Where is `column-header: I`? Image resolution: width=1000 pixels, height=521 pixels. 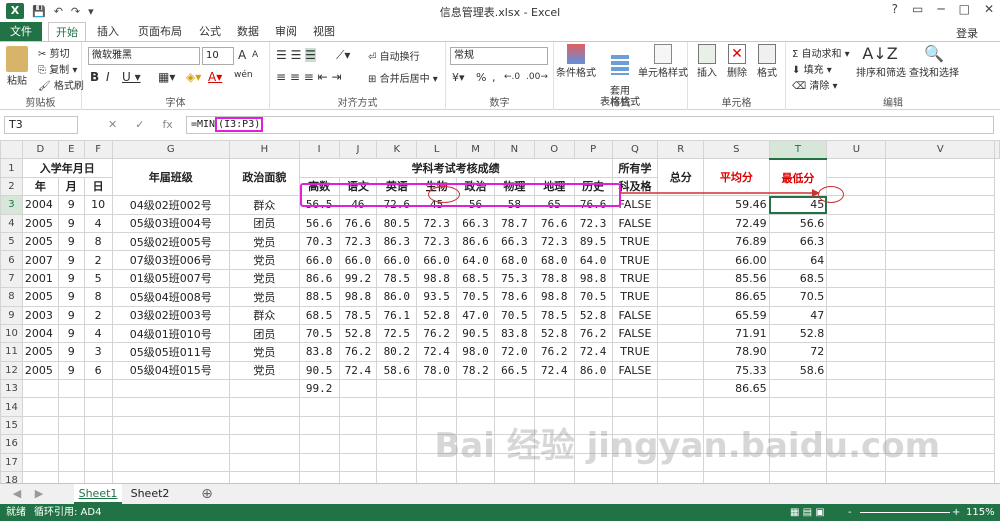 column-header: I is located at coordinates (319, 150).